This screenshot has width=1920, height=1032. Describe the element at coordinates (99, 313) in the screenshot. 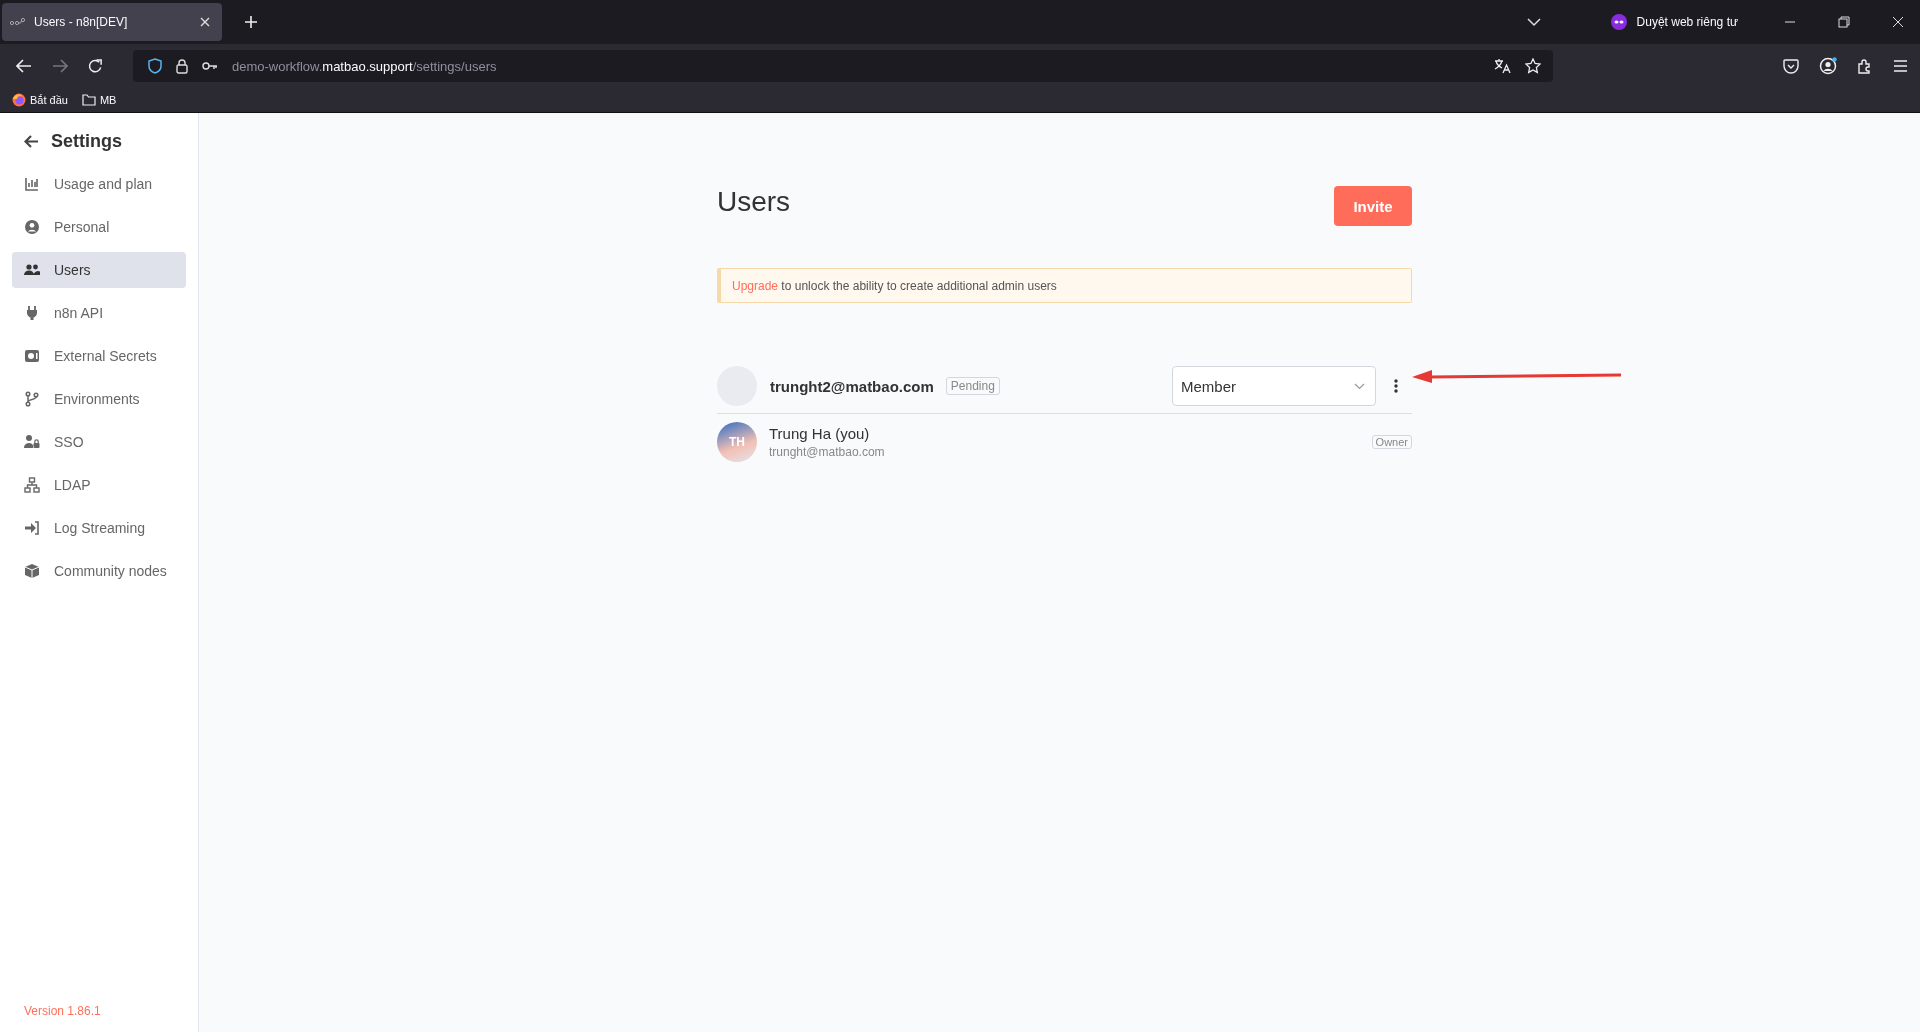

I see `sidebar-item: n8n API` at that location.